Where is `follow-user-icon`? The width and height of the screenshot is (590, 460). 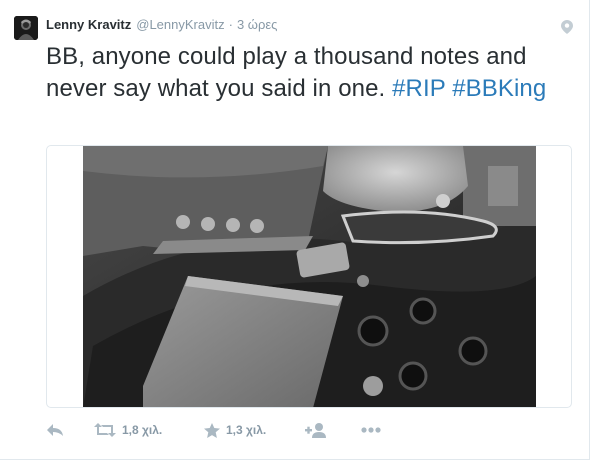 follow-user-icon is located at coordinates (315, 430).